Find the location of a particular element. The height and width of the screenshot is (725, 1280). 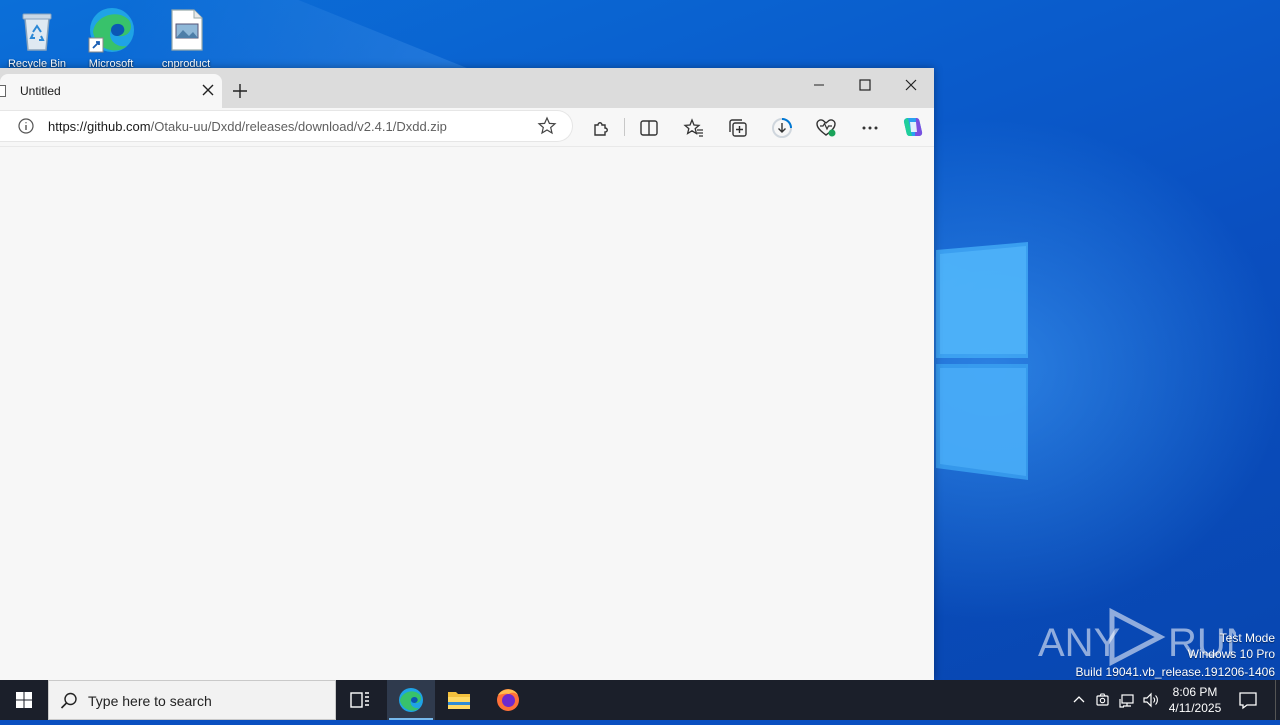

windows-wallpaper-logo is located at coordinates (982, 361).